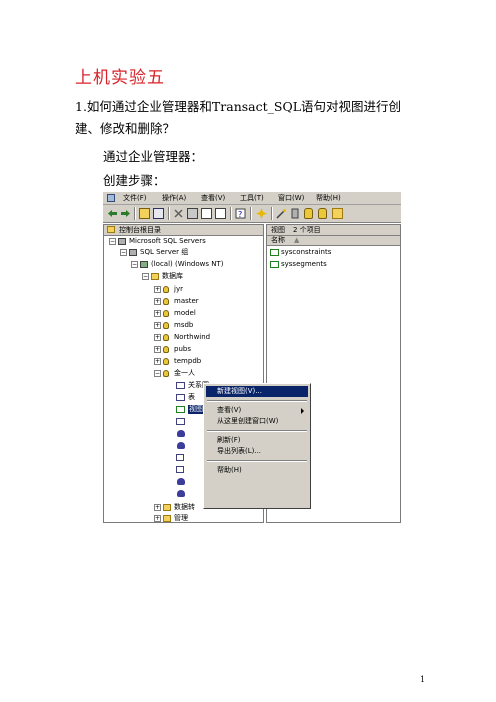  What do you see at coordinates (213, 198) in the screenshot?
I see `menu-view: 查看(V)` at bounding box center [213, 198].